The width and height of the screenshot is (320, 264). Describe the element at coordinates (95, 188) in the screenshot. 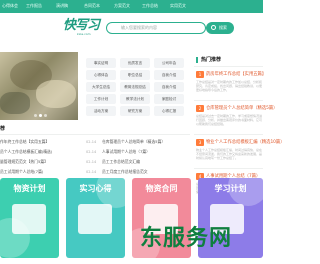

I see `tile-label: 实习心得` at that location.